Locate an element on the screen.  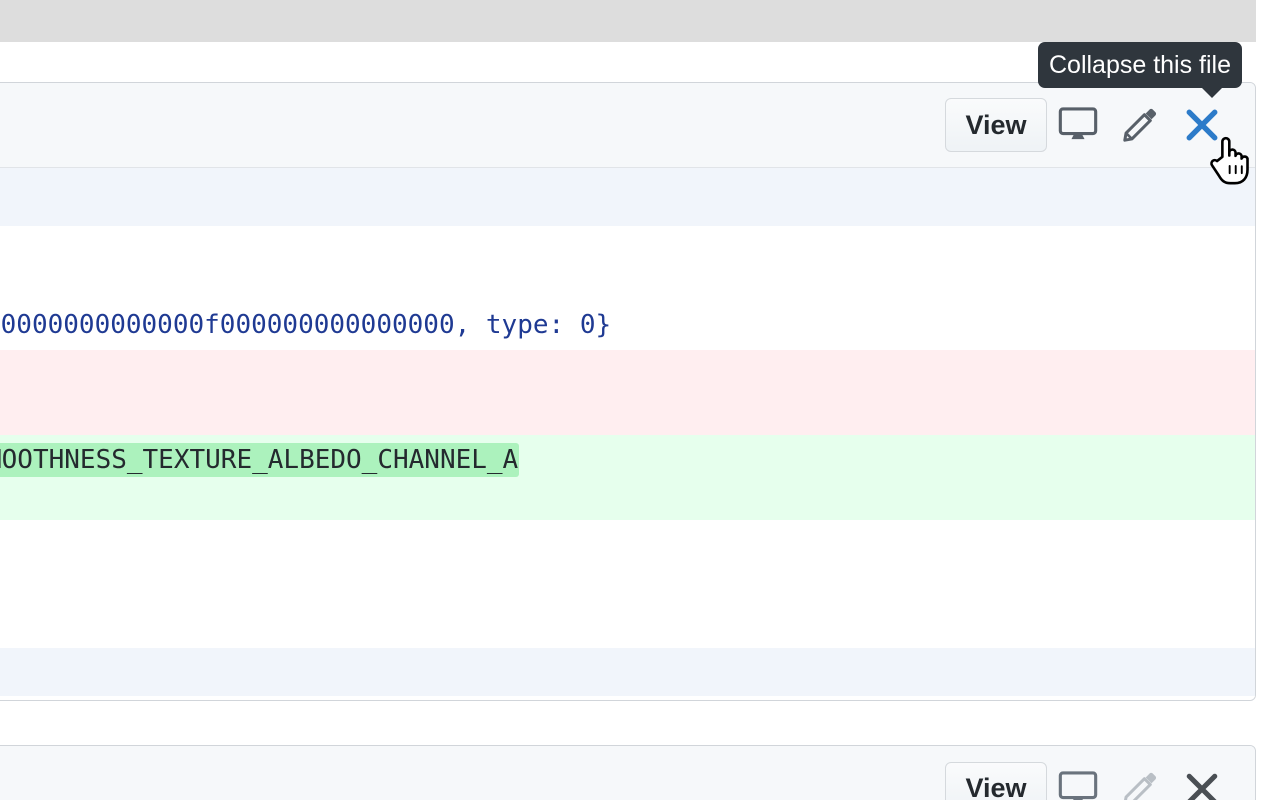
diff-row-addition: MOOTHNESS_TEXTURE_ALBEDO_CHANNEL_A is located at coordinates (627, 477).